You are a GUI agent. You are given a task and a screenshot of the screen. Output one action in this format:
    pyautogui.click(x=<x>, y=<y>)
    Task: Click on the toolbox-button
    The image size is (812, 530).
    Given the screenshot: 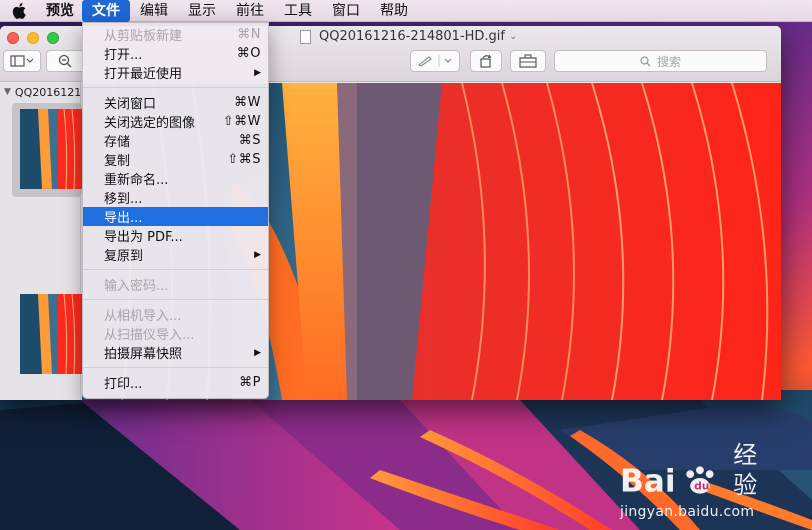 What is the action you would take?
    pyautogui.click(x=528, y=61)
    